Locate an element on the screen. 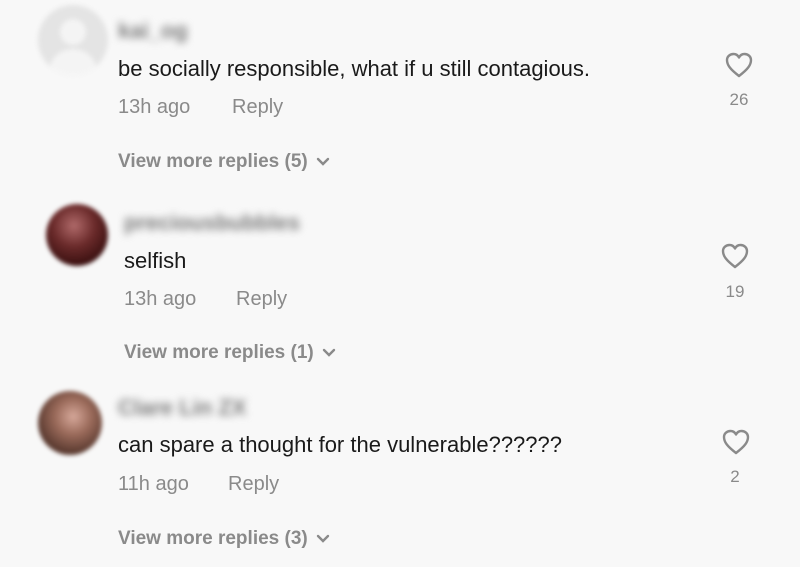  comment-username: Clare Lin ZX is located at coordinates (182, 408).